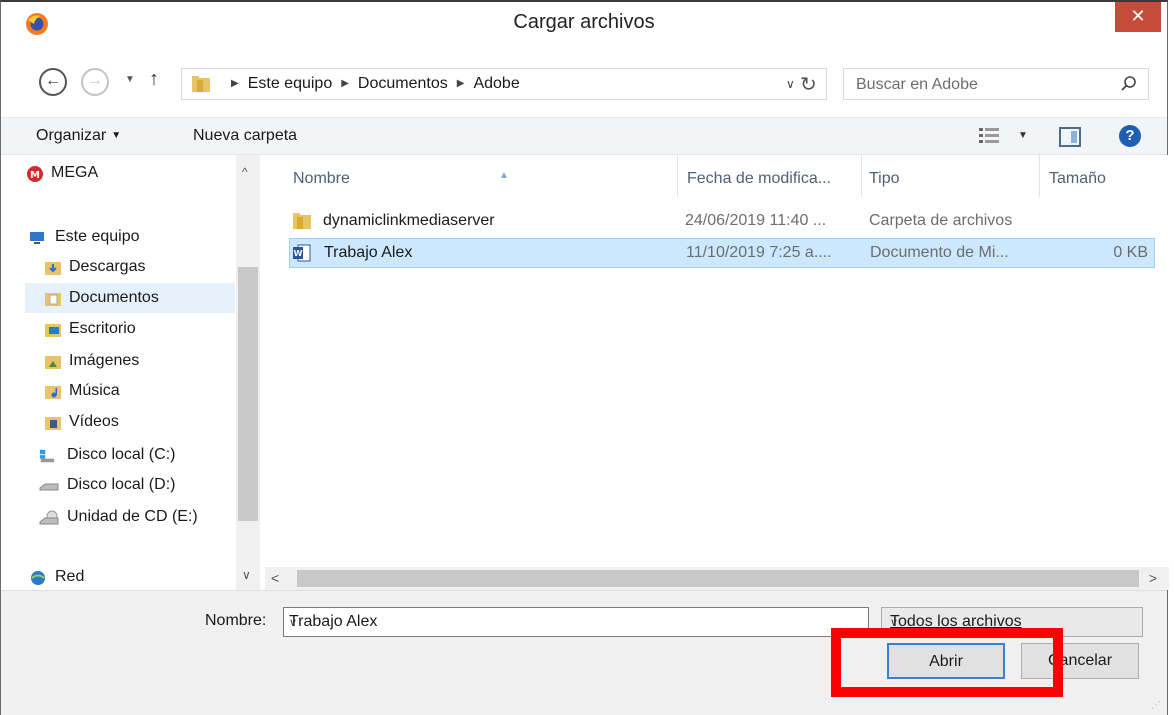  Describe the element at coordinates (1138, 17) in the screenshot. I see `close-button: ✕` at that location.